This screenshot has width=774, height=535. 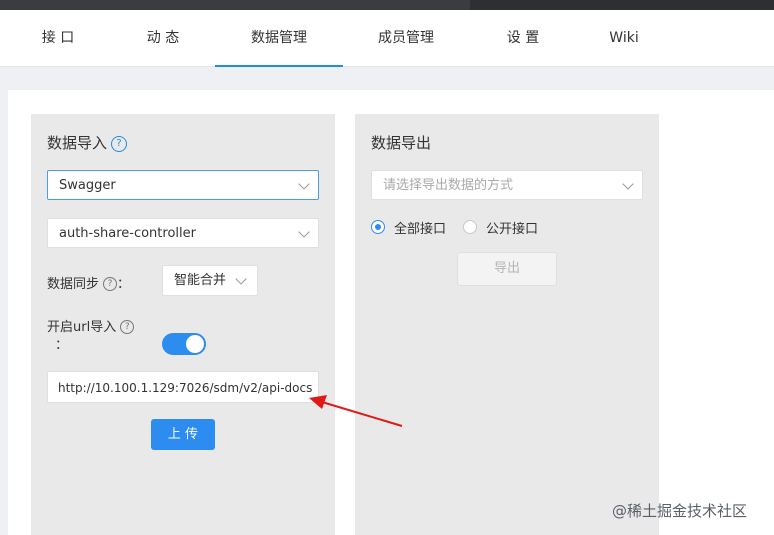 What do you see at coordinates (680, 511) in the screenshot?
I see `watermark: @稀土掘金技术社区` at bounding box center [680, 511].